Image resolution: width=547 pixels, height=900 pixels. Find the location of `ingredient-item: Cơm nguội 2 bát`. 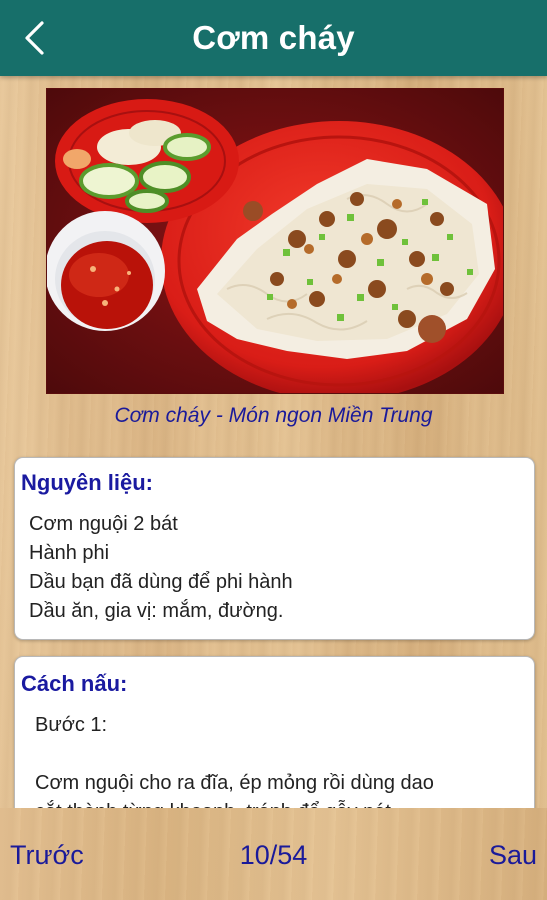

ingredient-item: Cơm nguội 2 bát is located at coordinates (103, 524).